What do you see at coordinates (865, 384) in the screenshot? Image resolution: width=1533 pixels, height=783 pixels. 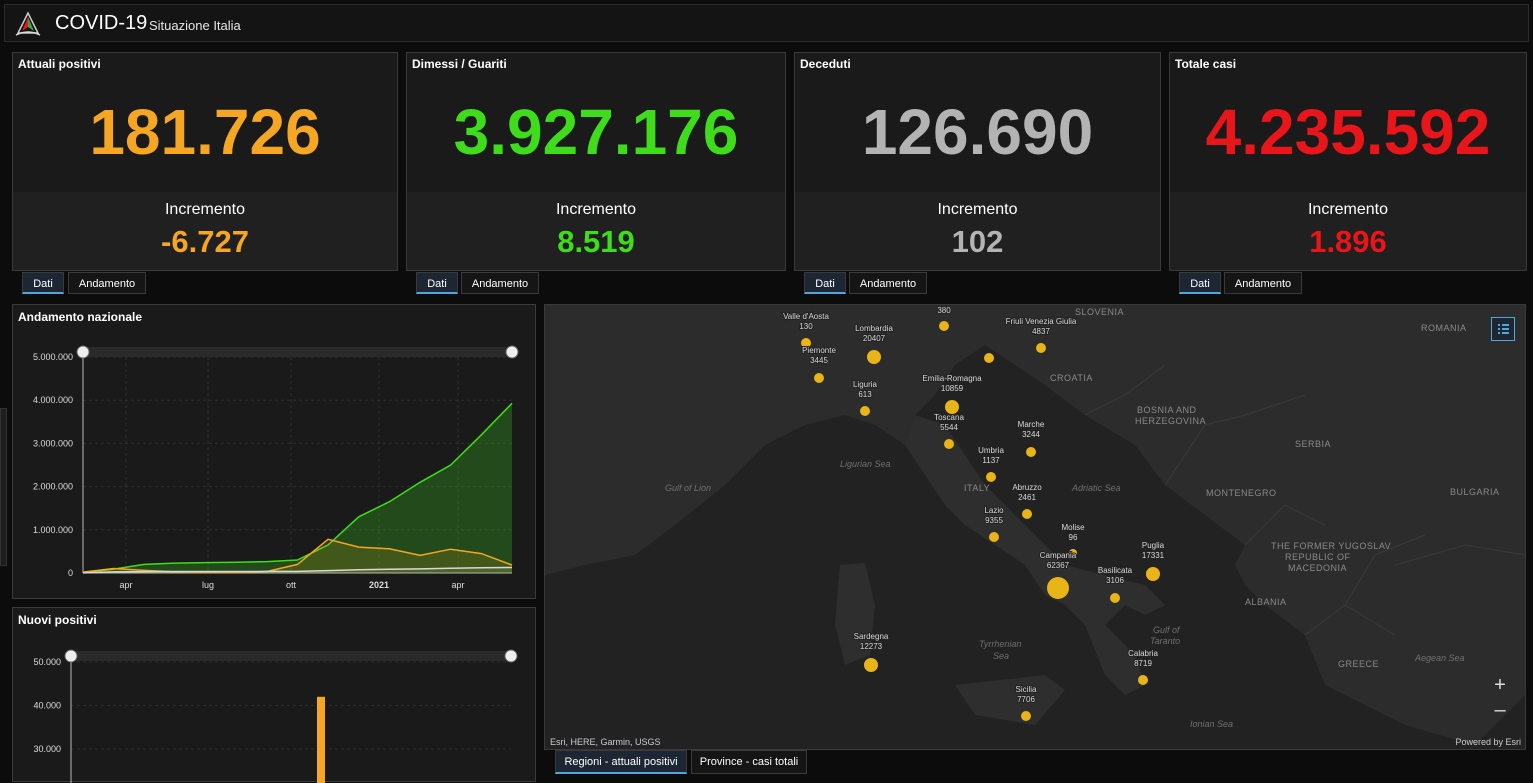 I see `svg-text: Liguria` at bounding box center [865, 384].